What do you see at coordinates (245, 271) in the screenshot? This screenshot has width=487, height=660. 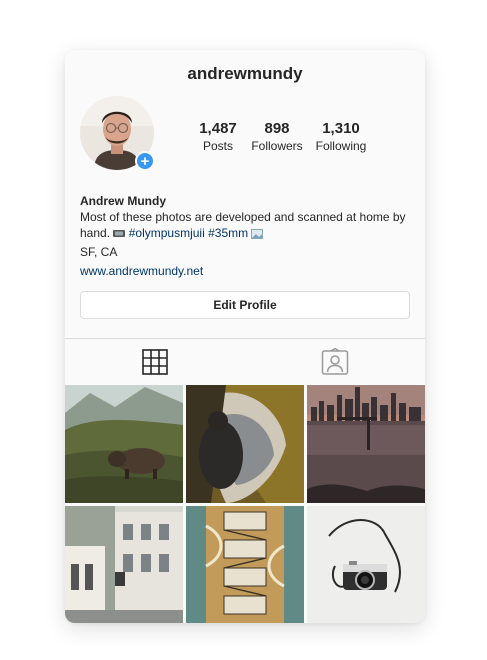 I see `profile-website-link: www.andrewmundy.net` at bounding box center [245, 271].